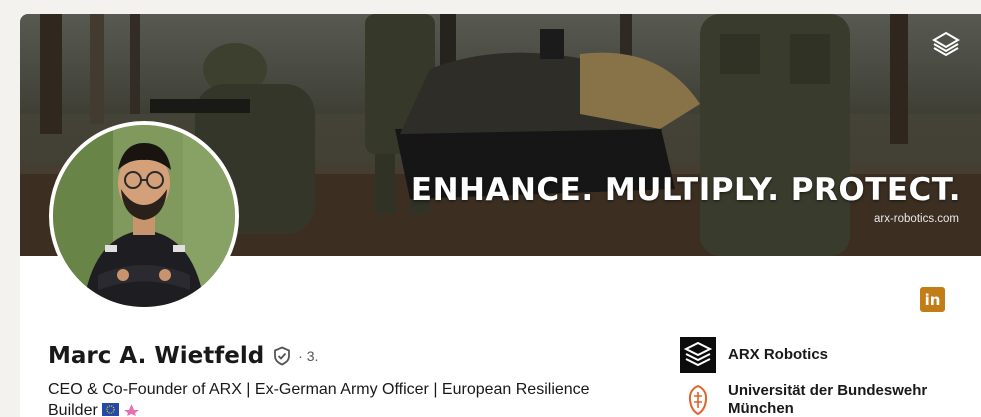 This screenshot has width=981, height=417. Describe the element at coordinates (282, 356) in the screenshot. I see `verified-shield-icon` at that location.